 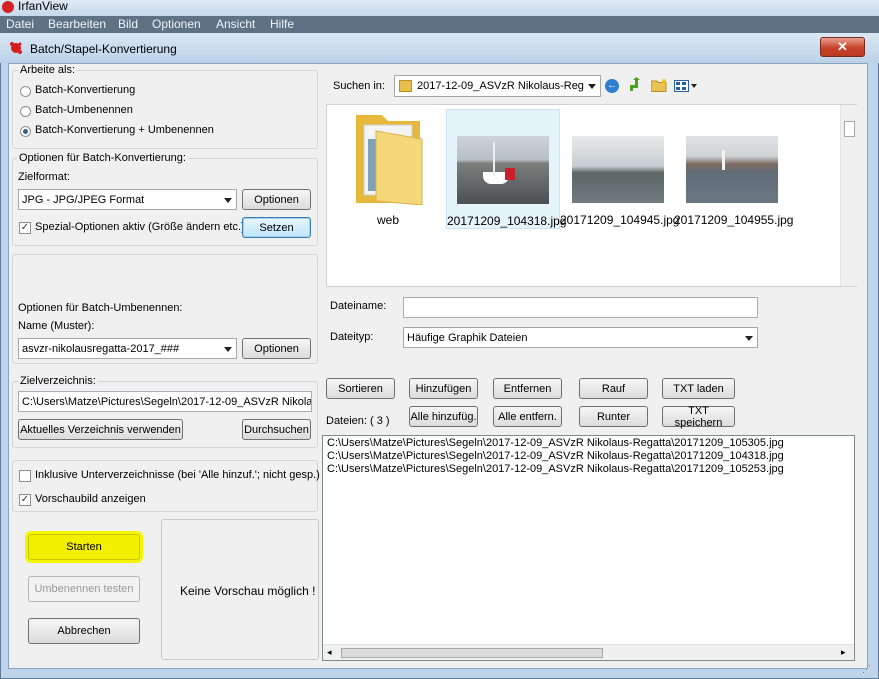 I want to click on format-label: Zielformat:, so click(x=44, y=177).